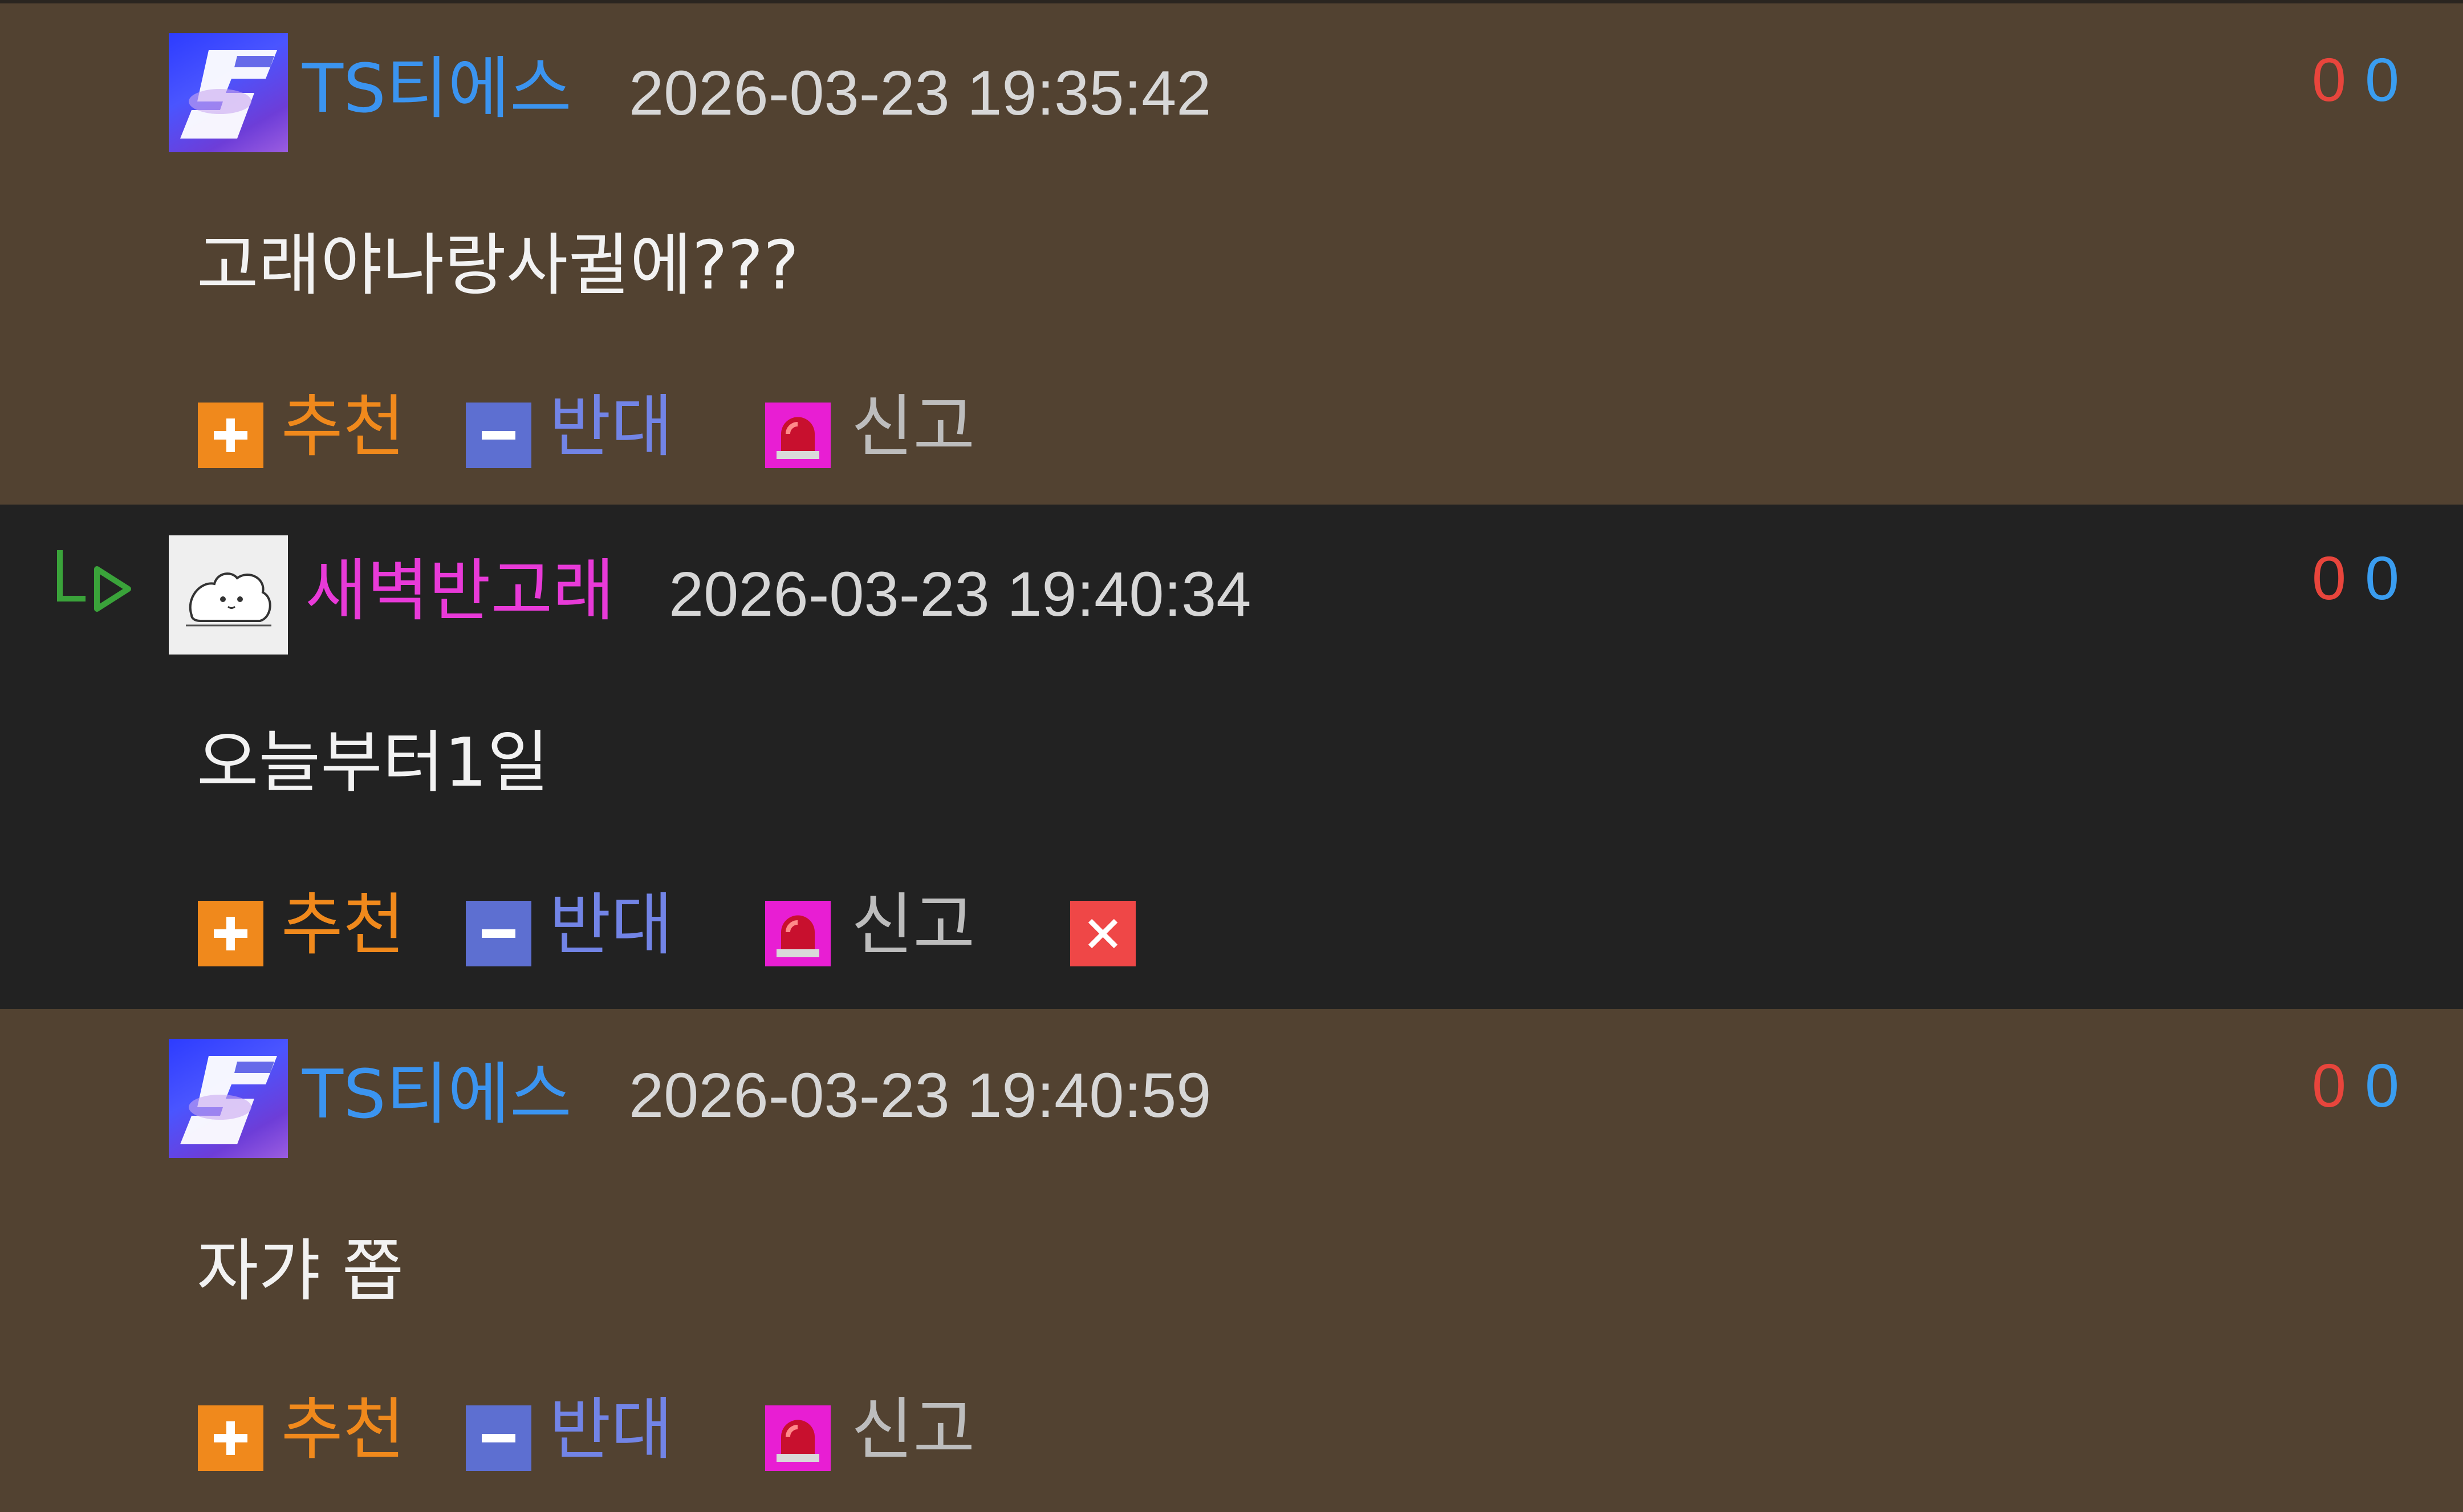  What do you see at coordinates (1103, 933) in the screenshot?
I see `close-icon` at bounding box center [1103, 933].